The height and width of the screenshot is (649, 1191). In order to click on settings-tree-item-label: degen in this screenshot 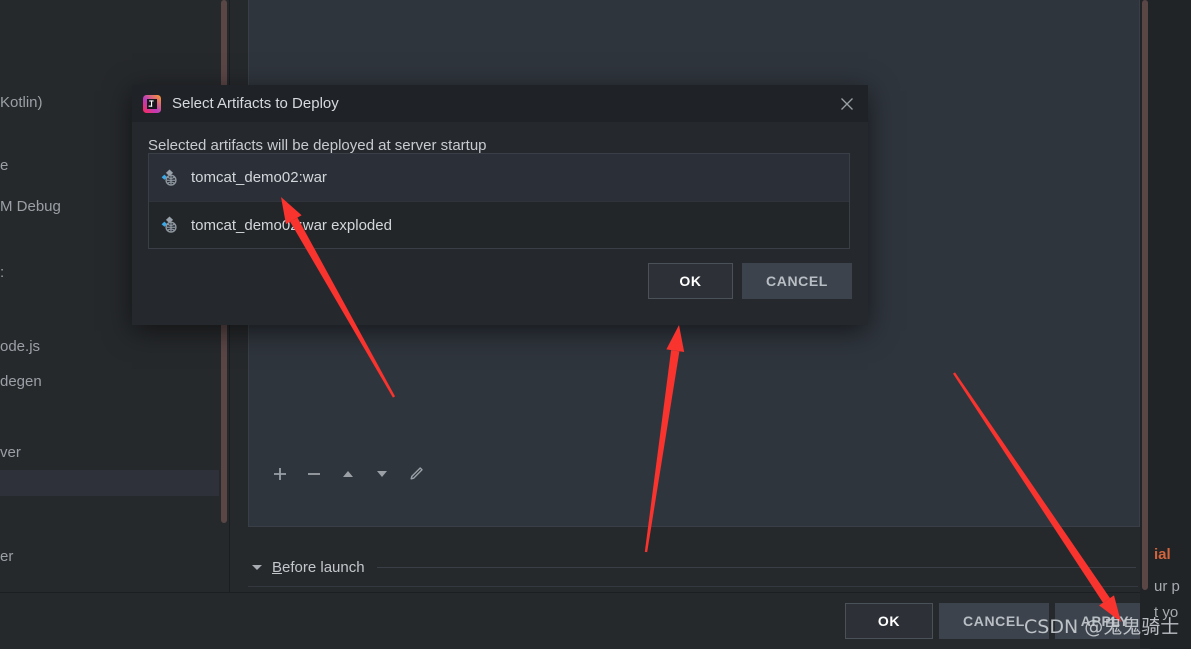, I will do `click(21, 381)`.